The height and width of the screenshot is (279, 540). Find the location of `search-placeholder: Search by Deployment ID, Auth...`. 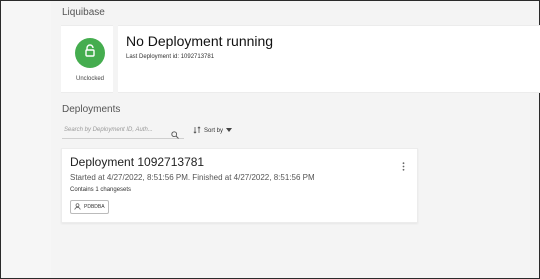

search-placeholder: Search by Deployment ID, Auth... is located at coordinates (108, 130).